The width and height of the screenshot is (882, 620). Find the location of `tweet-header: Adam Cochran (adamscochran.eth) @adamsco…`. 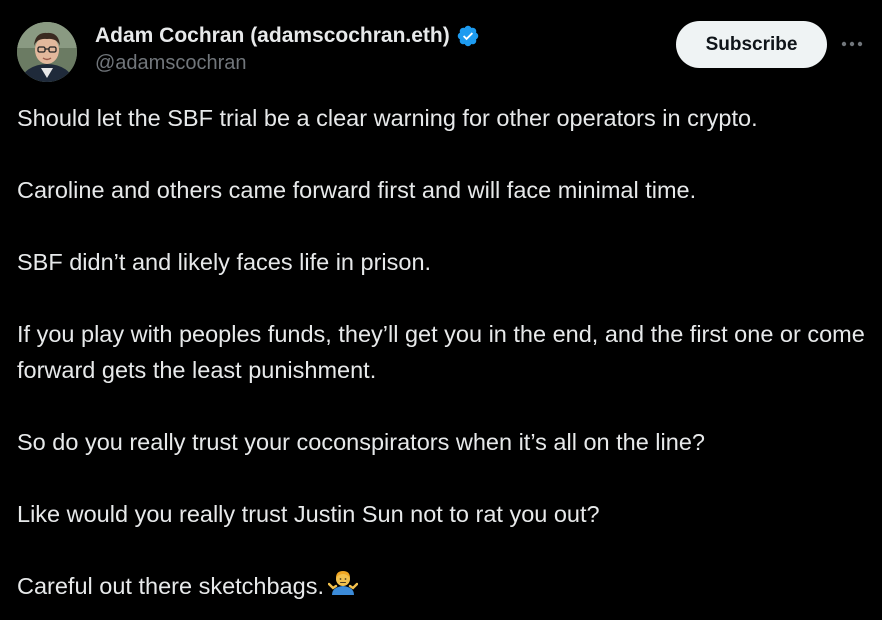

tweet-header: Adam Cochran (adamscochran.eth) @adamsco… is located at coordinates (441, 51).